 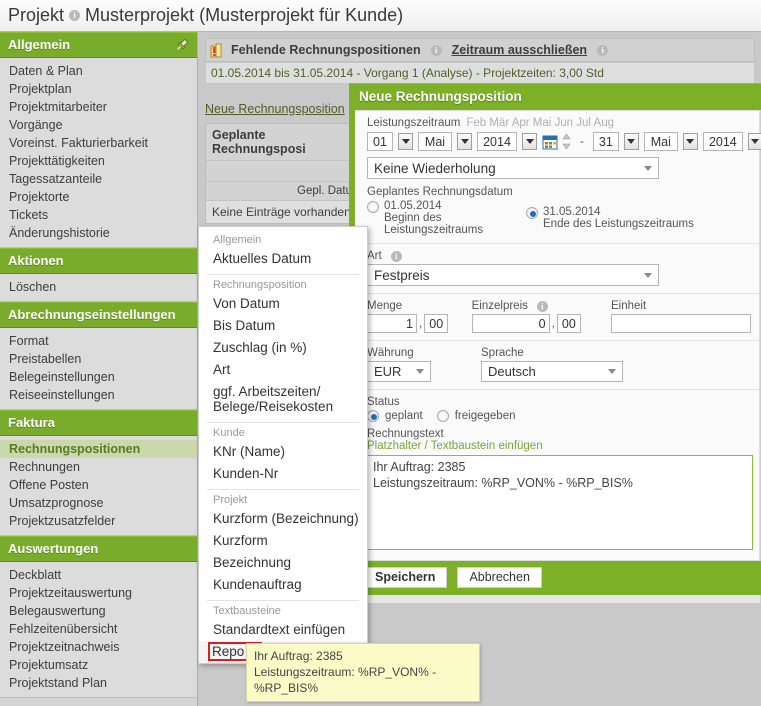 I want to click on menu-item-art: Art, so click(x=283, y=370).